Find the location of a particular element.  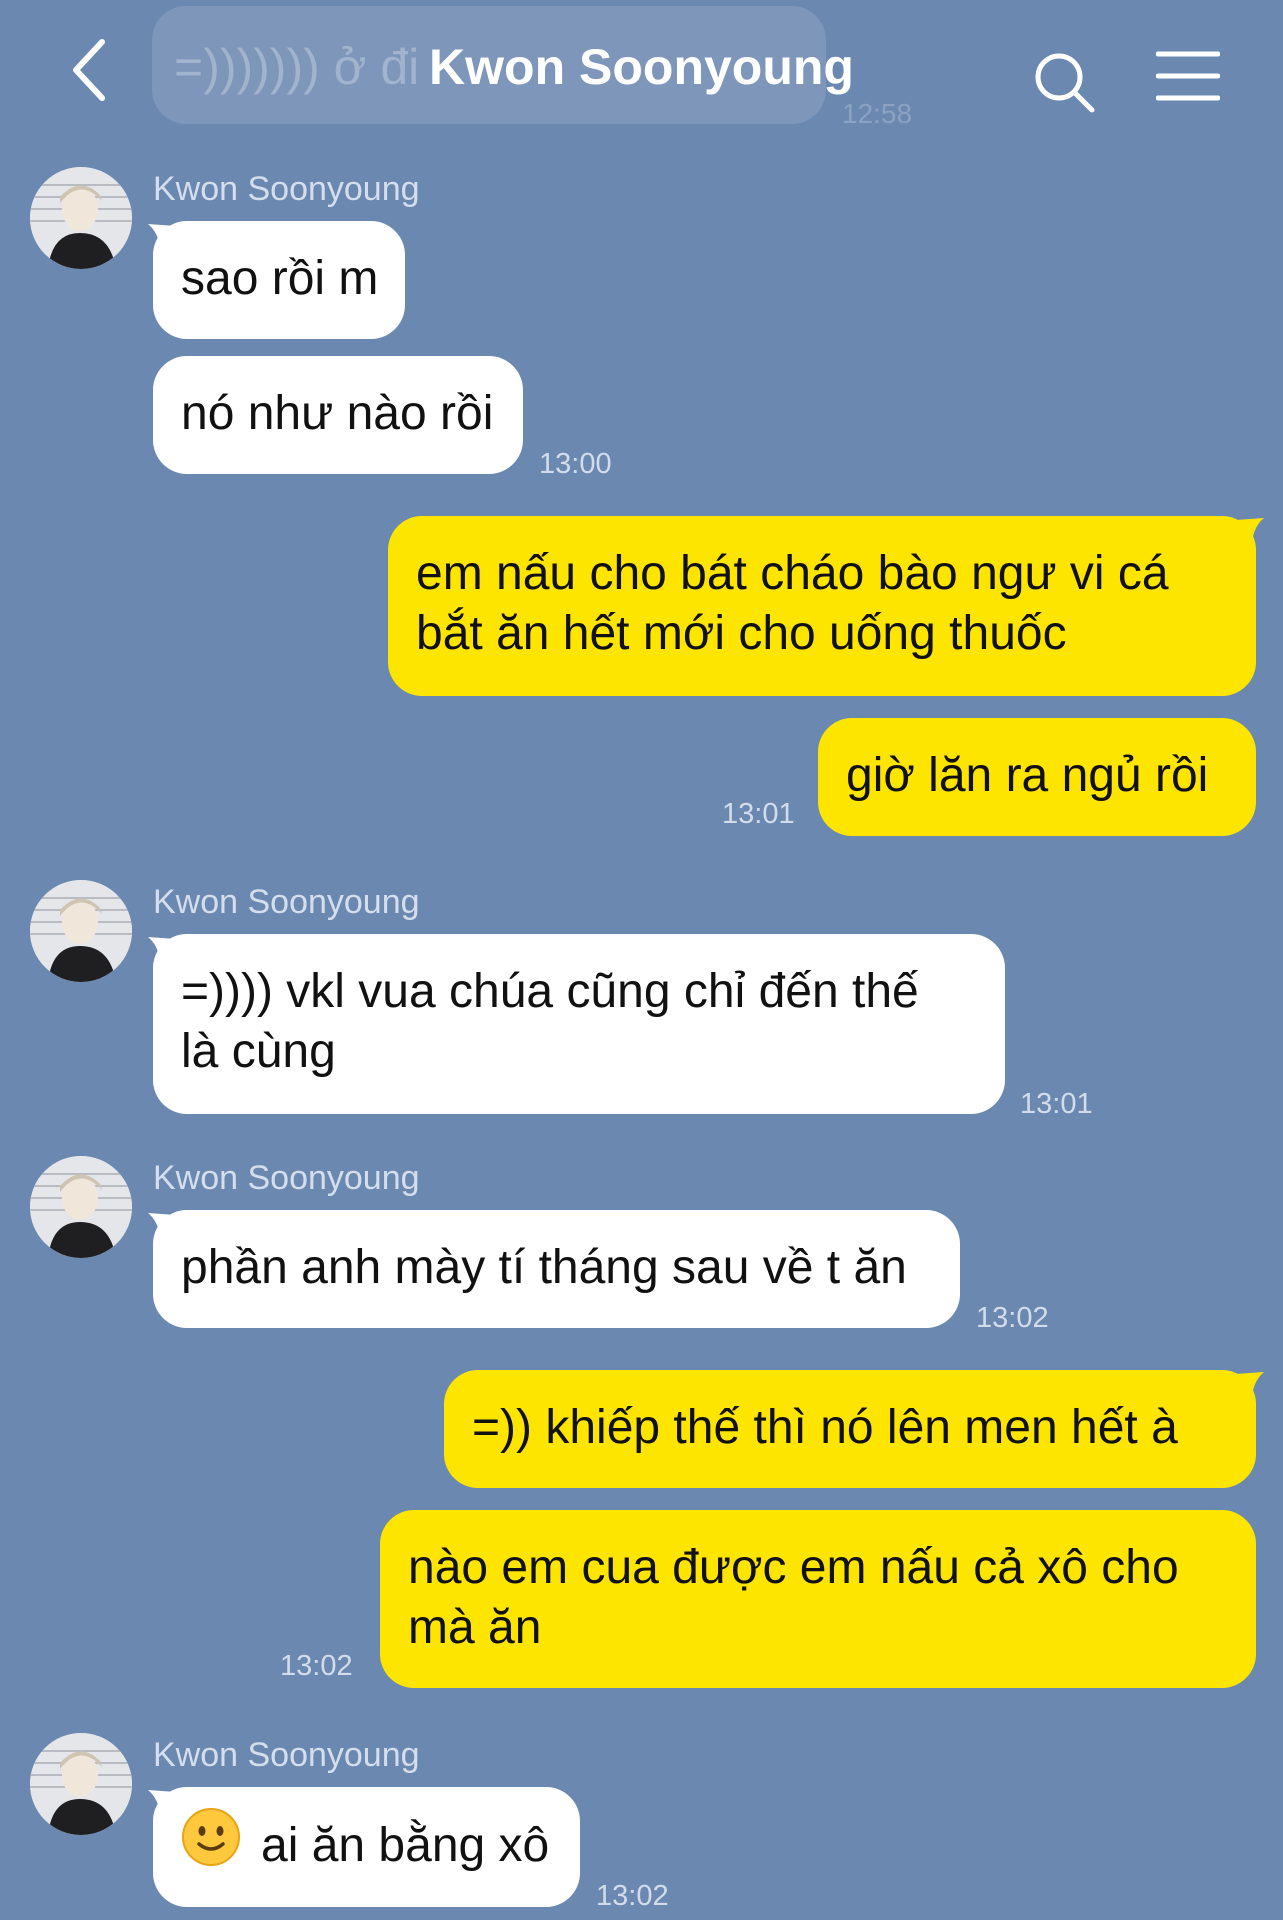

message-line: giờ lăn ra ngủ rồi is located at coordinates (1027, 775).